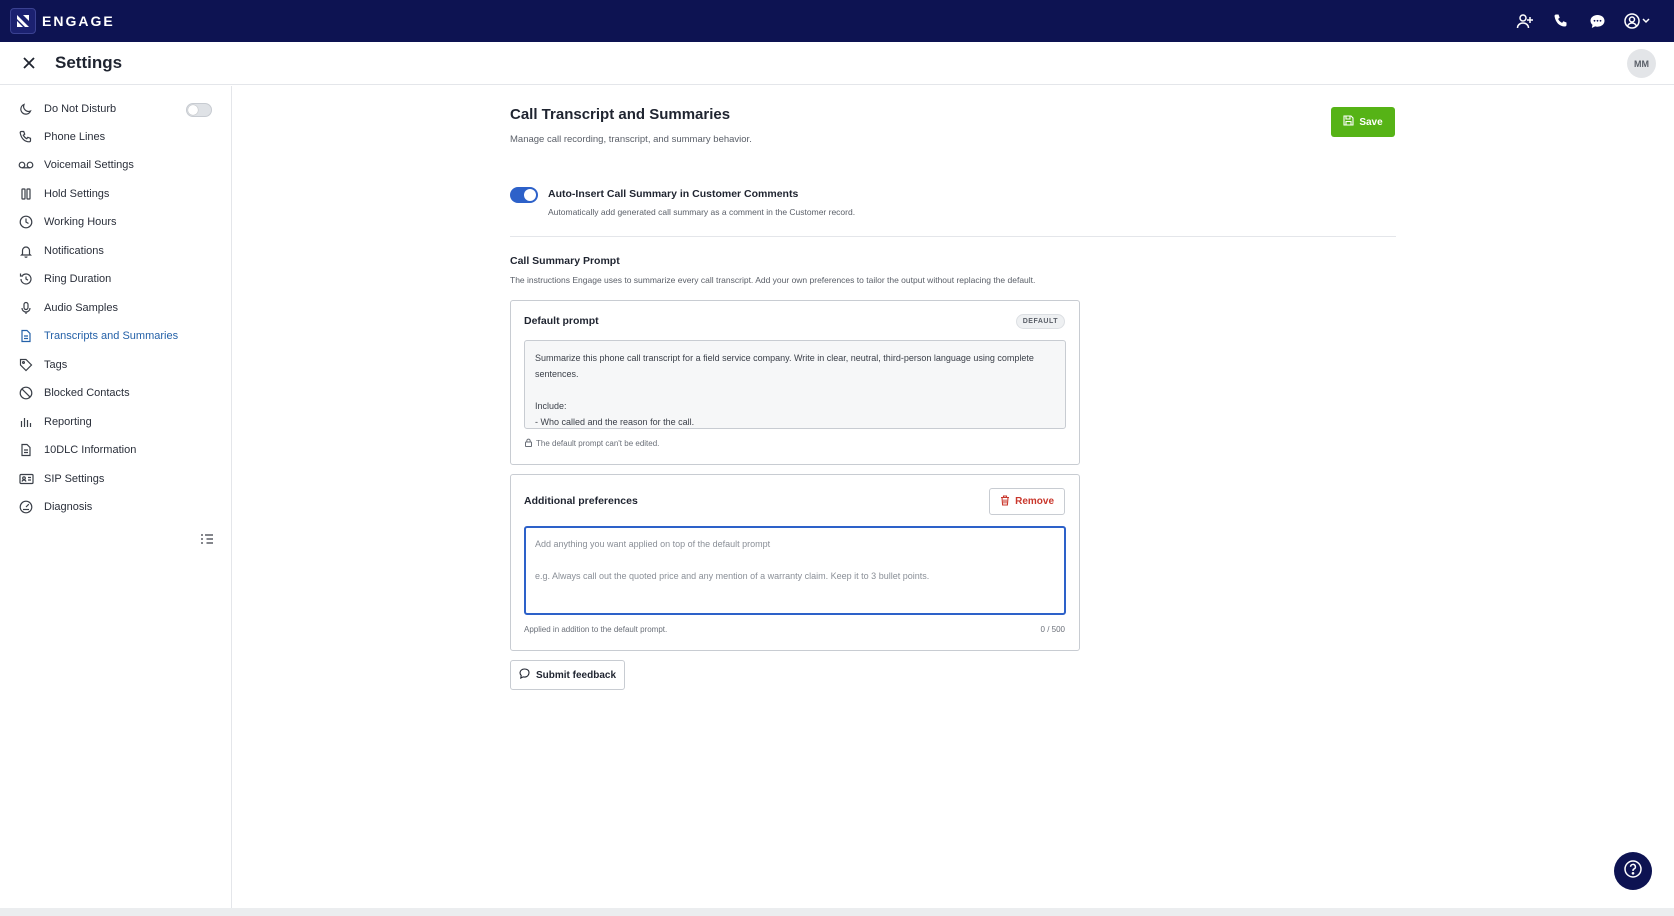 Image resolution: width=1674 pixels, height=916 pixels. I want to click on save-label: Save, so click(1371, 122).